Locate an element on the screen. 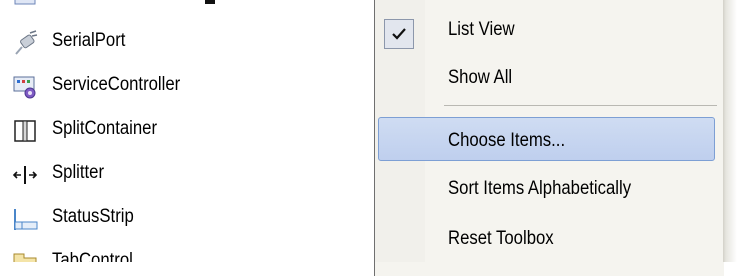  toolbox-item-tabcontrol: TabControl is located at coordinates (188, 251).